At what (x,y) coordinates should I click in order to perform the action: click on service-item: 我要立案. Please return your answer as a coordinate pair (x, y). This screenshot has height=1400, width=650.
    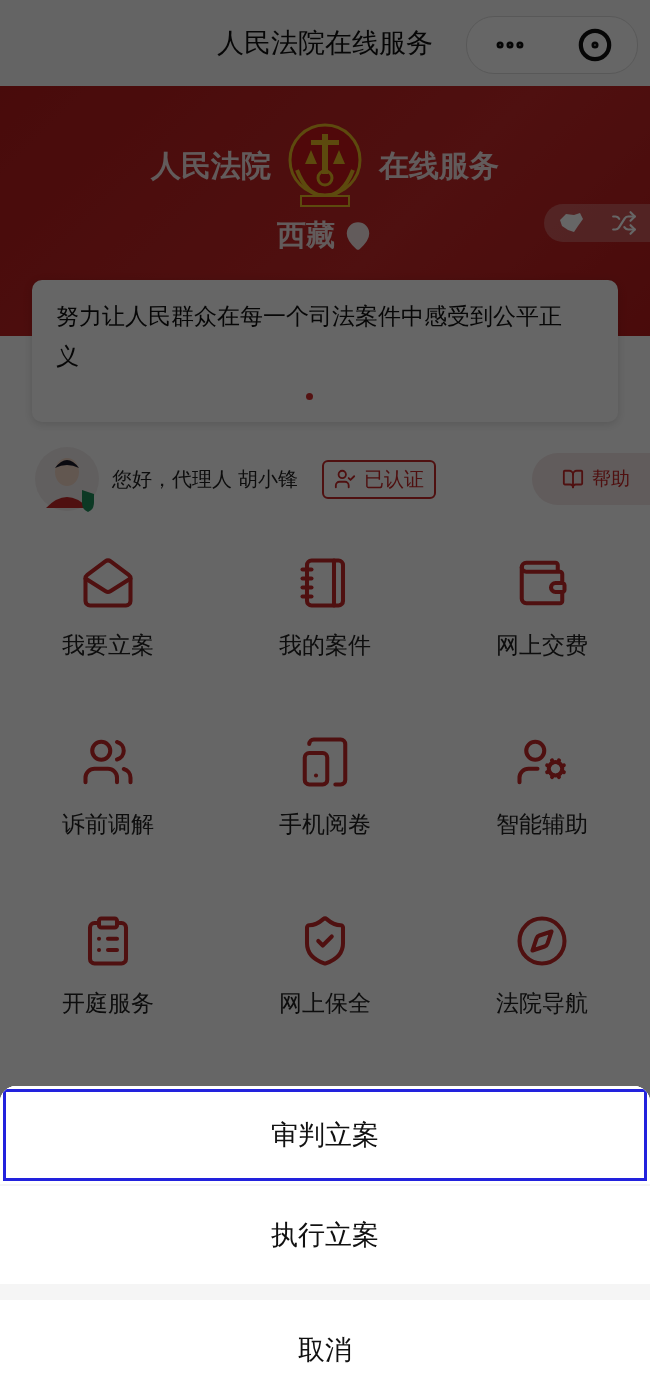
    Looking at the image, I should click on (108, 608).